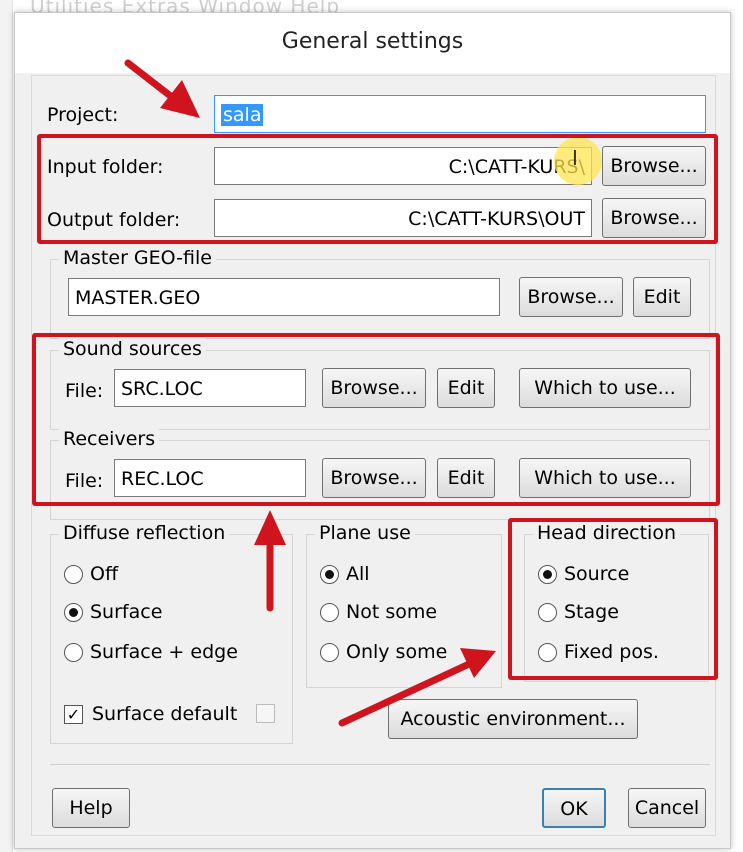 This screenshot has height=852, width=743. I want to click on arrow-to-head-direction-icon, so click(412, 690).